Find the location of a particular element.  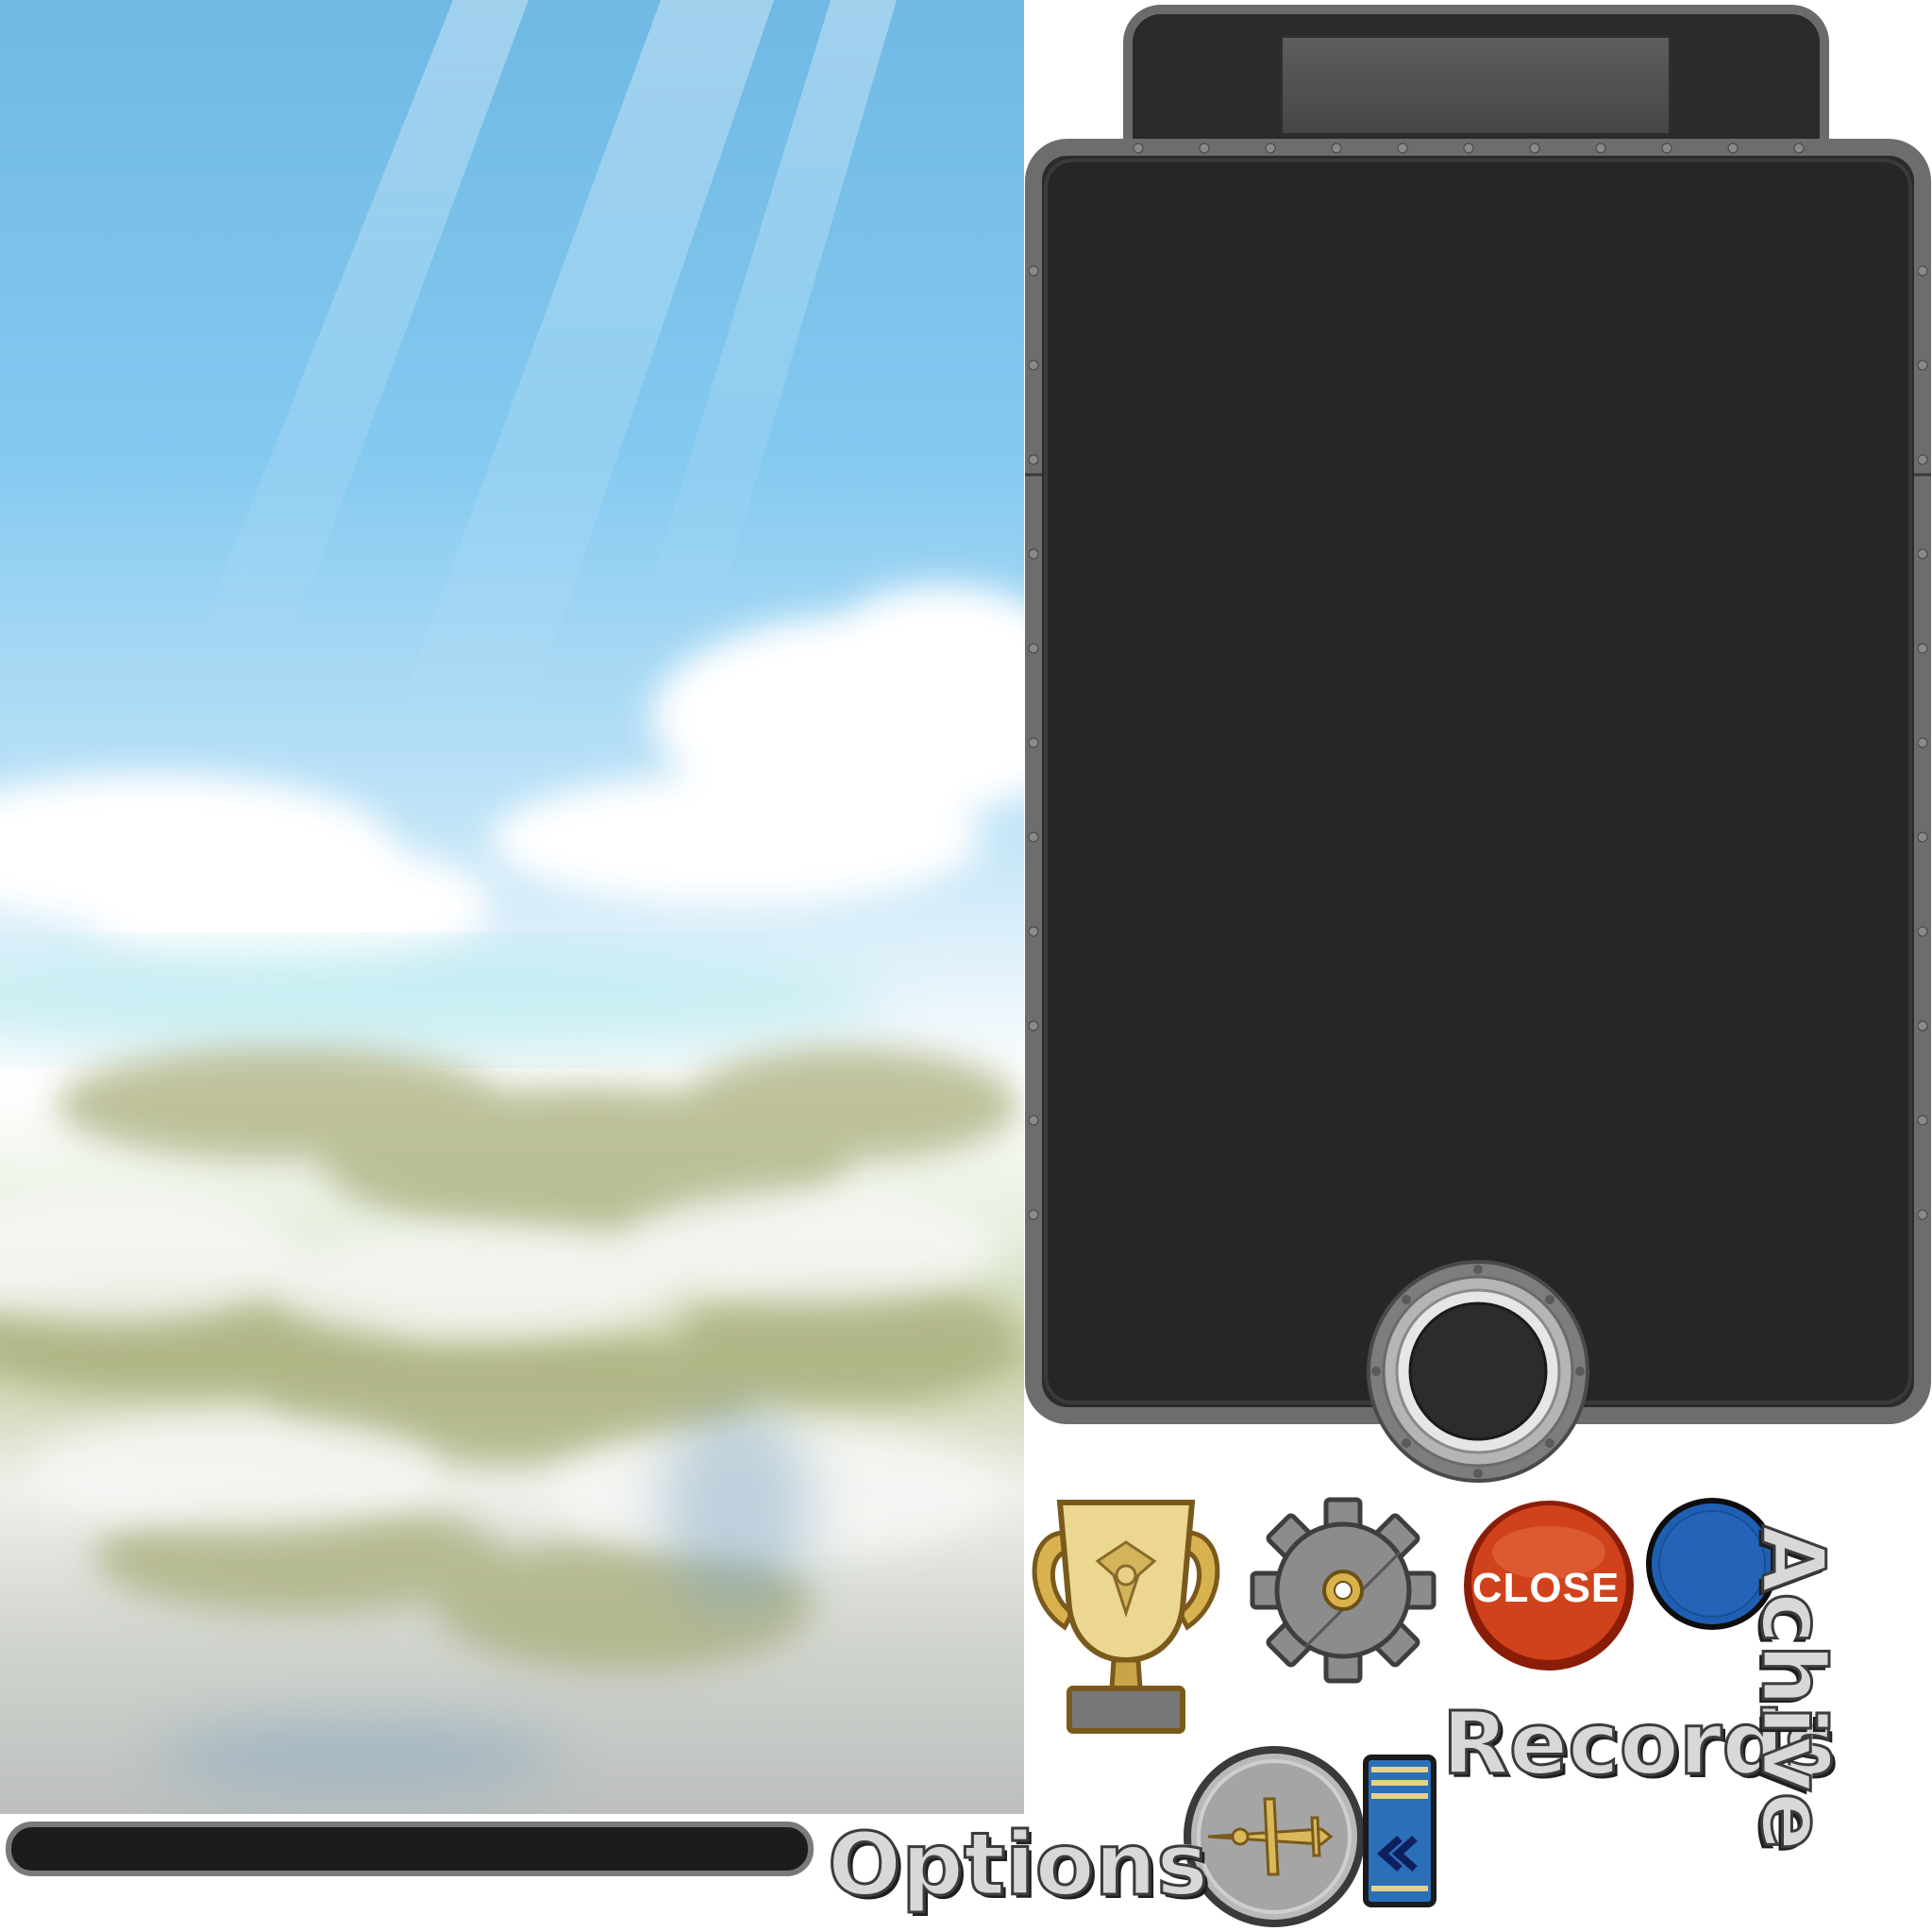

trophy-icon is located at coordinates (1126, 1617).